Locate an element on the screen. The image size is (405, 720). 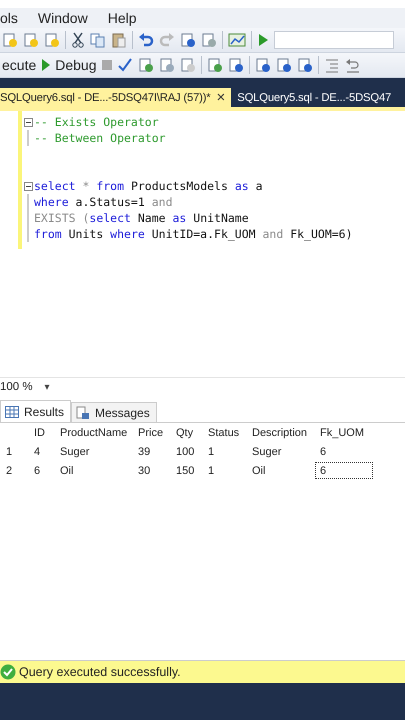
code-line: EXISTS (select Name as UnitName is located at coordinates (141, 218).